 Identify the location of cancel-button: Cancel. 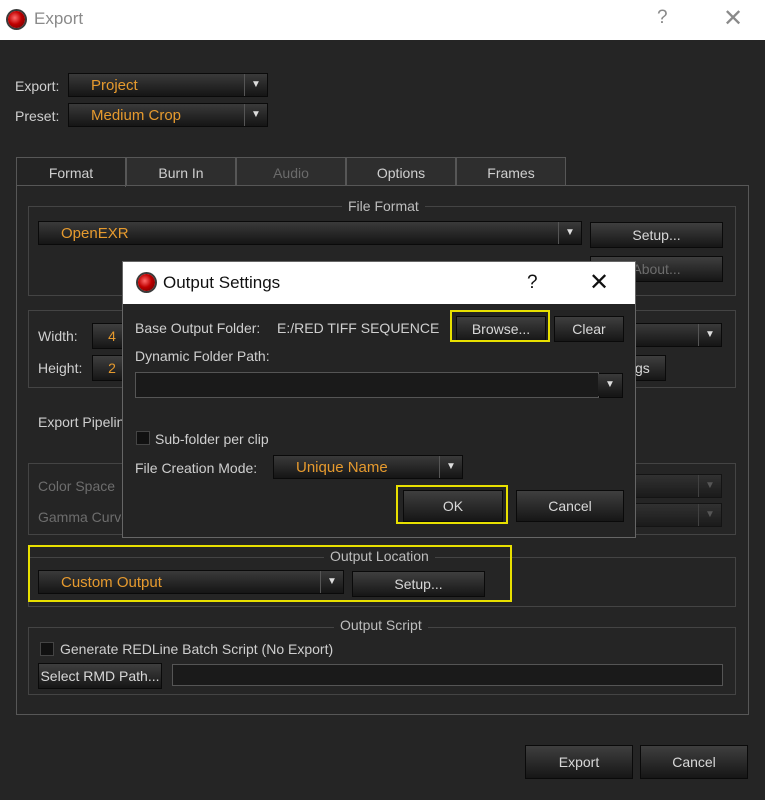
(694, 762).